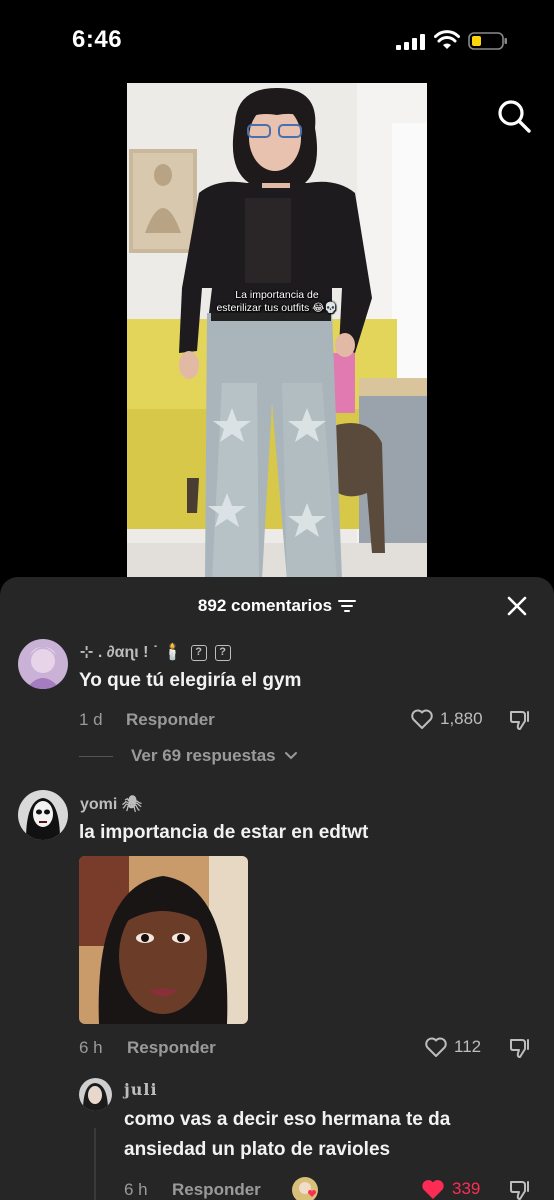 This screenshot has width=554, height=1200. I want to click on battery-icon, so click(487, 41).